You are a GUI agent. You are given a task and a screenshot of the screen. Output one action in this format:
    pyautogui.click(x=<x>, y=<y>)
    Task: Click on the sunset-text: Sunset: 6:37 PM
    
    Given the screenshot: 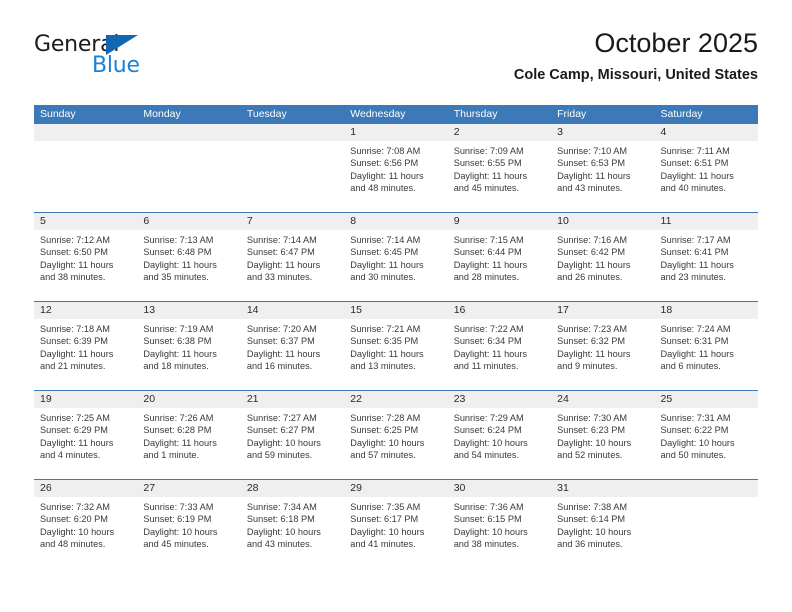 What is the action you would take?
    pyautogui.click(x=280, y=341)
    